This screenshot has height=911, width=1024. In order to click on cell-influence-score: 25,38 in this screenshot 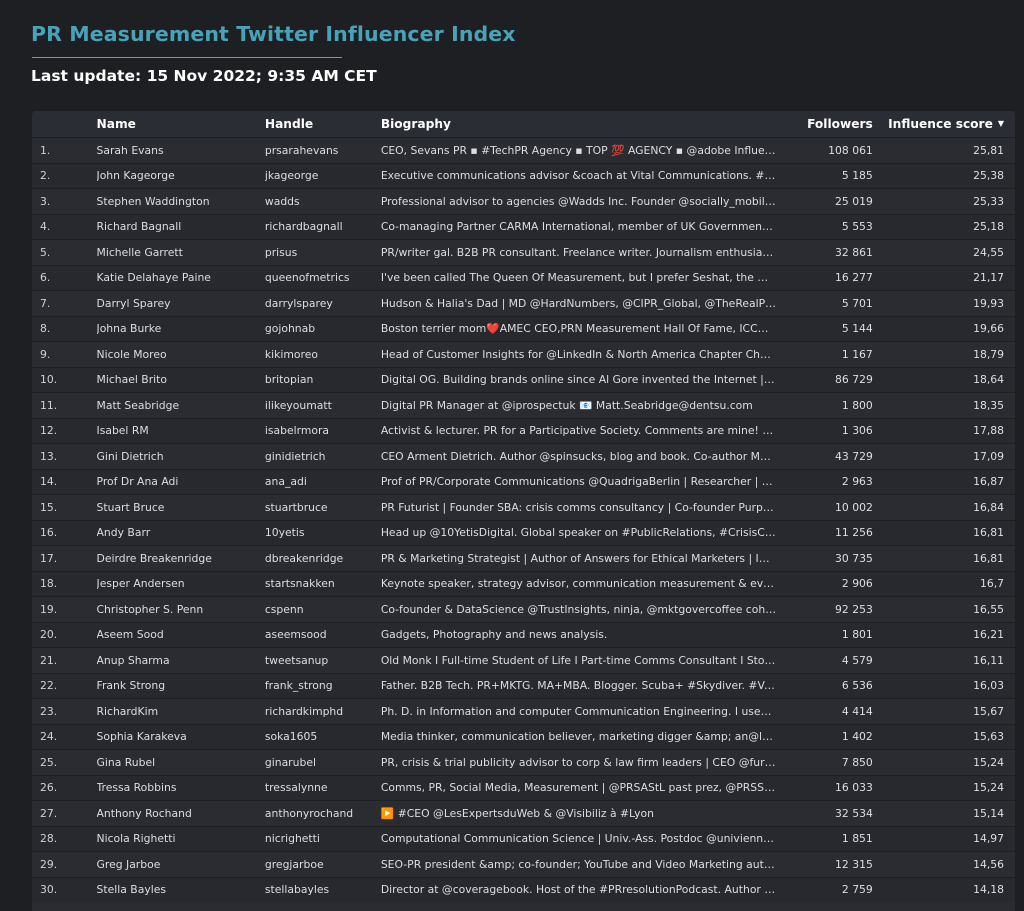, I will do `click(943, 175)`.